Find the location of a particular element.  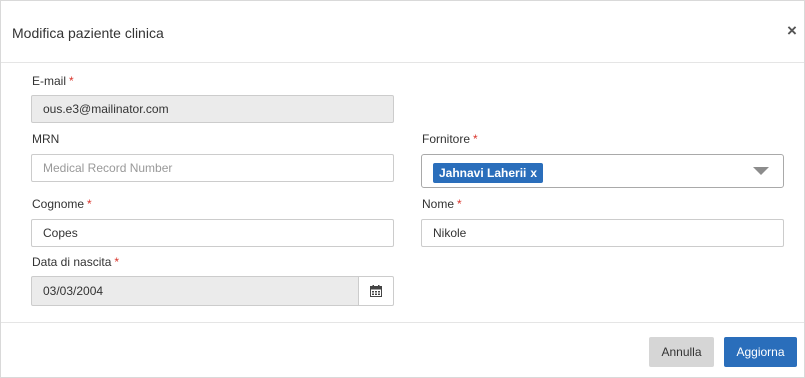

birth-date-label: Data di nascita * is located at coordinates (75, 262).